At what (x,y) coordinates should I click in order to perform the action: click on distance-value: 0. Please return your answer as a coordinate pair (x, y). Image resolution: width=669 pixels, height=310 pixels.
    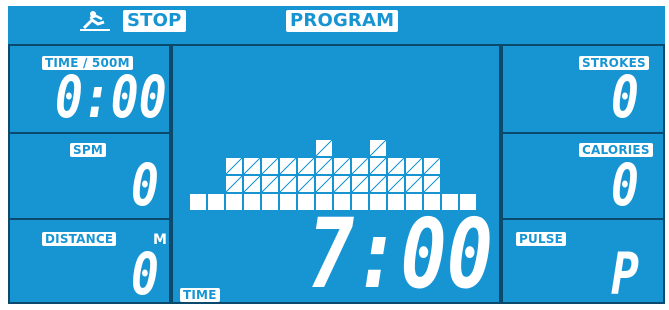
    Looking at the image, I should click on (145, 274).